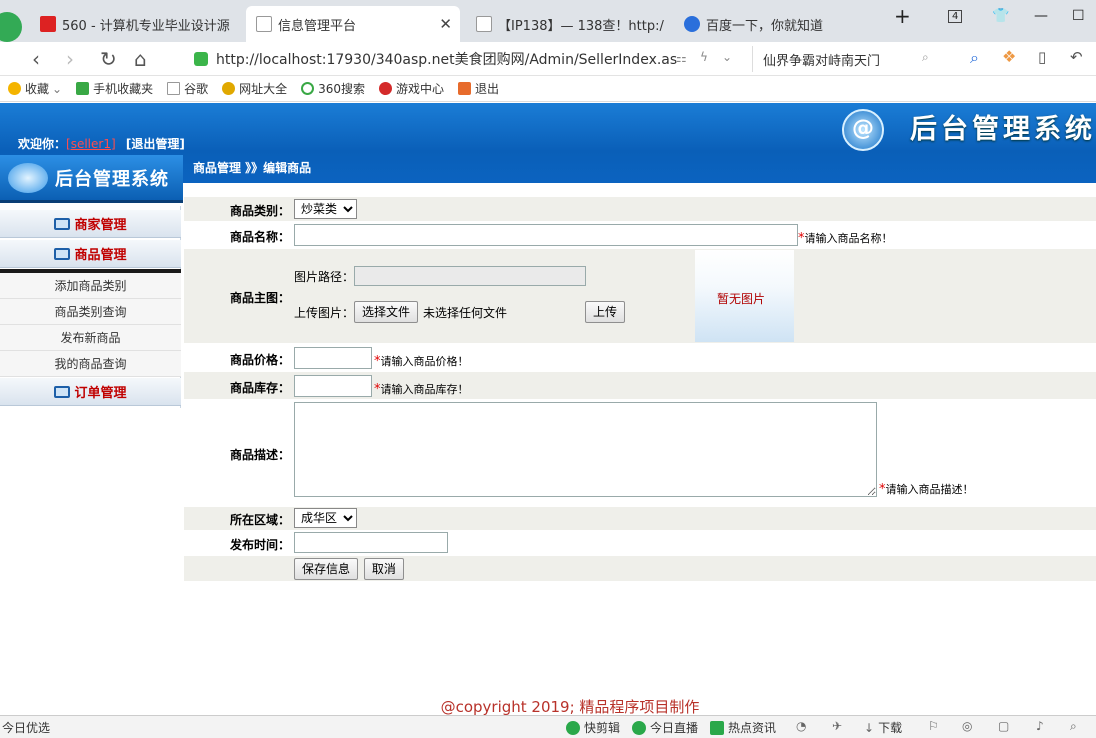  What do you see at coordinates (342, 89) in the screenshot?
I see `bookmark-label: 360搜索` at bounding box center [342, 89].